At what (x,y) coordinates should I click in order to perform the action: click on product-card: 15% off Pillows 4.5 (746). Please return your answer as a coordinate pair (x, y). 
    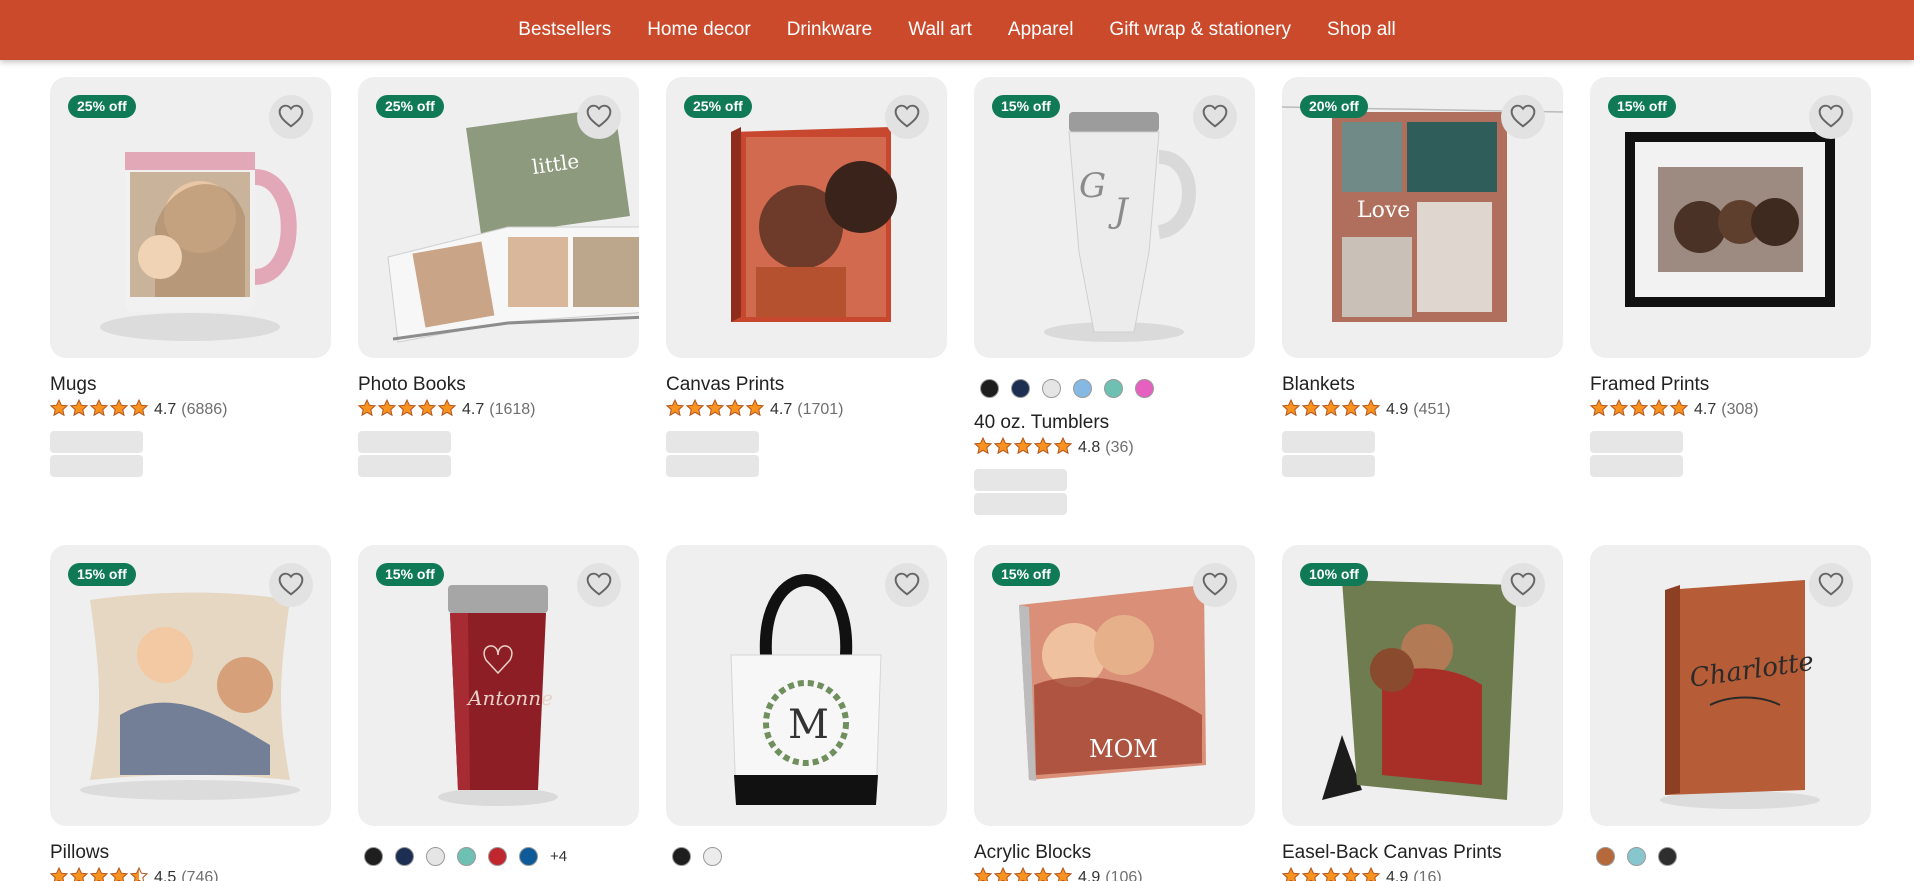
    Looking at the image, I should click on (190, 713).